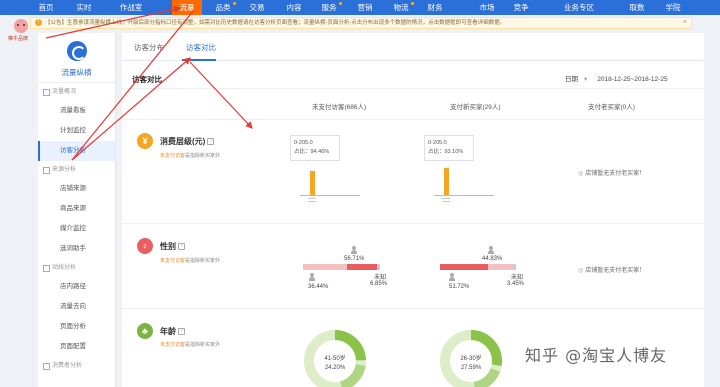 Image resolution: width=720 pixels, height=387 pixels. Describe the element at coordinates (147, 79) in the screenshot. I see `card-title: 访客对比` at that location.